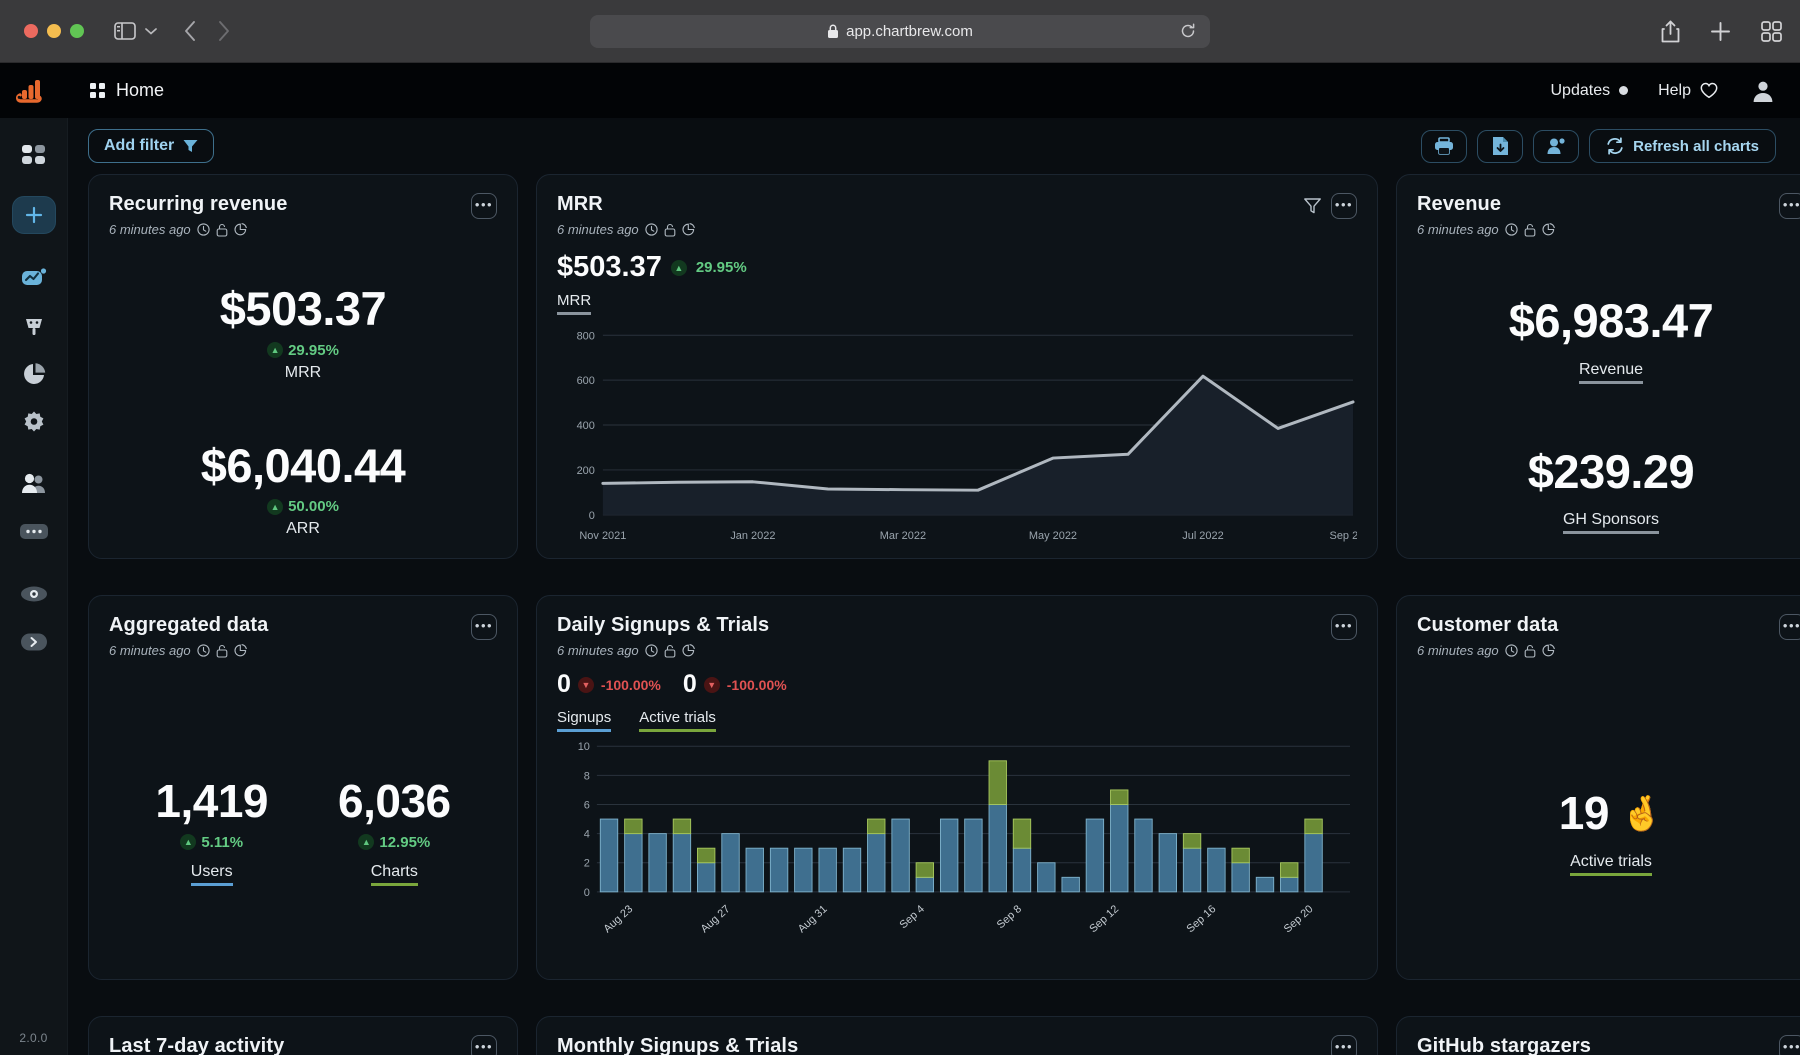  I want to click on share-members-button, so click(1556, 146).